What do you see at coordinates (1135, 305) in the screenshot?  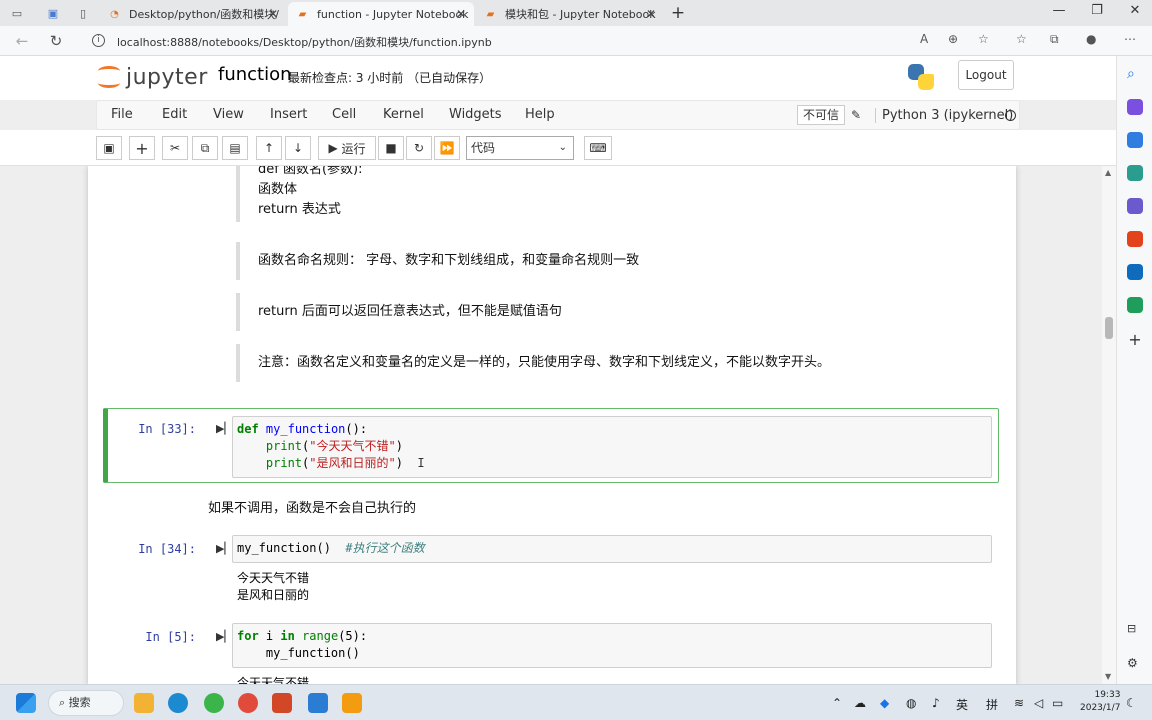 I see `tree-icon` at bounding box center [1135, 305].